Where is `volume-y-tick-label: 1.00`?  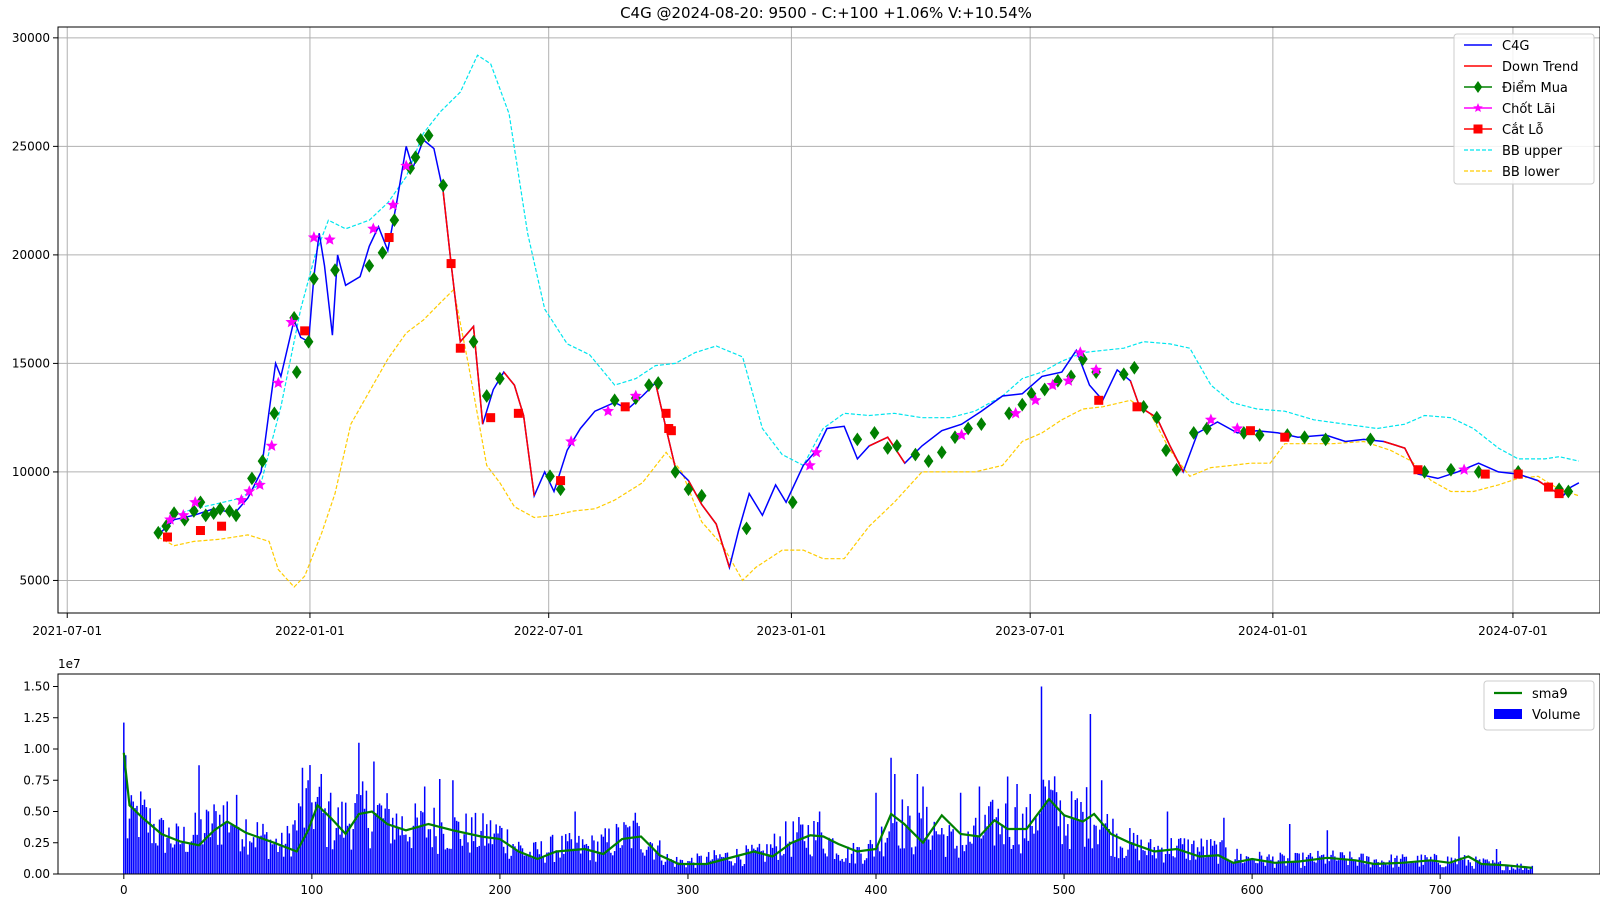
volume-y-tick-label: 1.00 is located at coordinates (36, 749).